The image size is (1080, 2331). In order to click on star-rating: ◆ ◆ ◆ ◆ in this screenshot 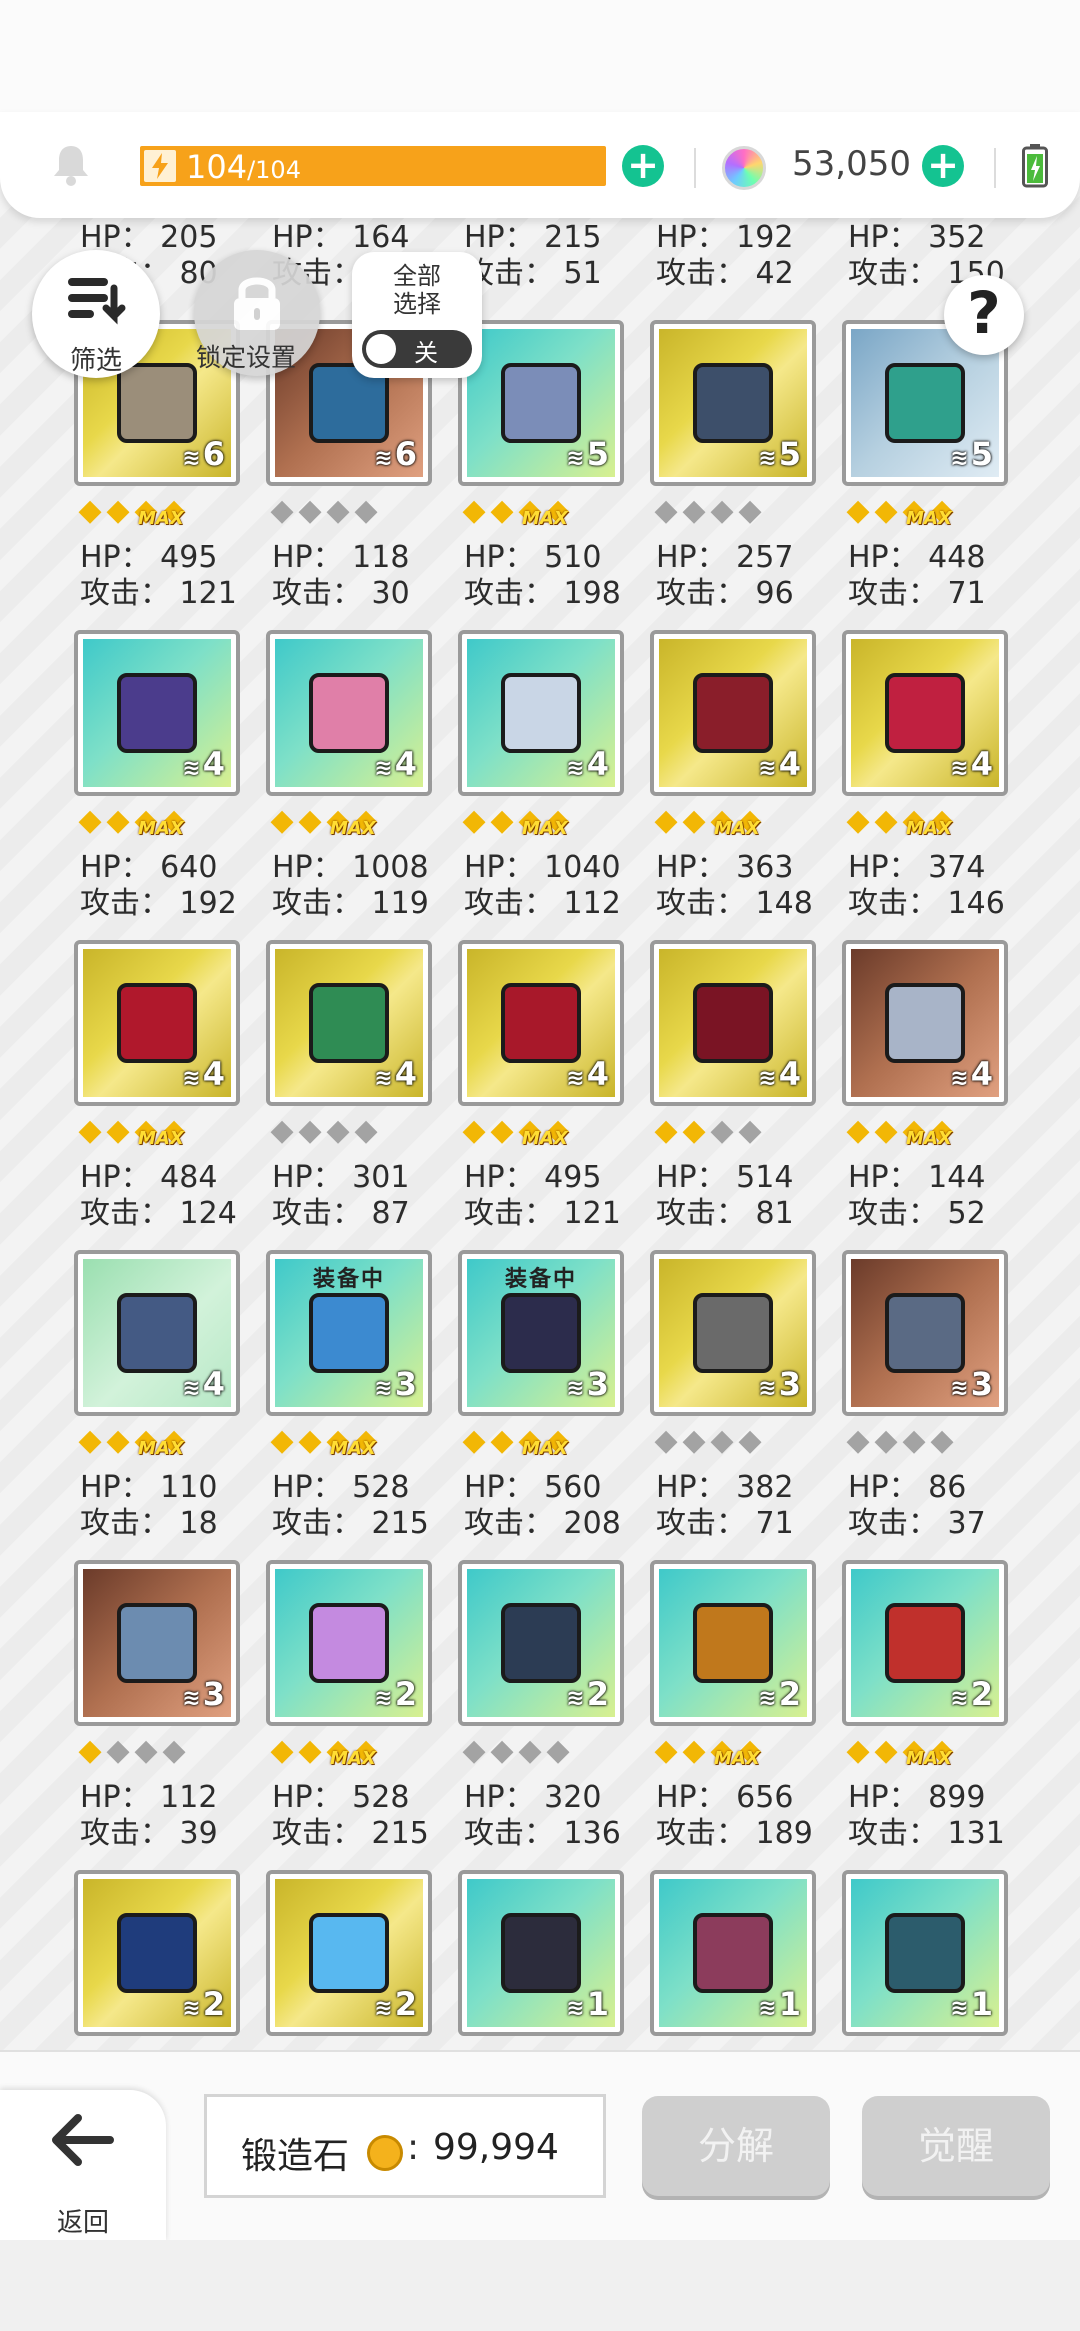, I will do `click(516, 1751)`.